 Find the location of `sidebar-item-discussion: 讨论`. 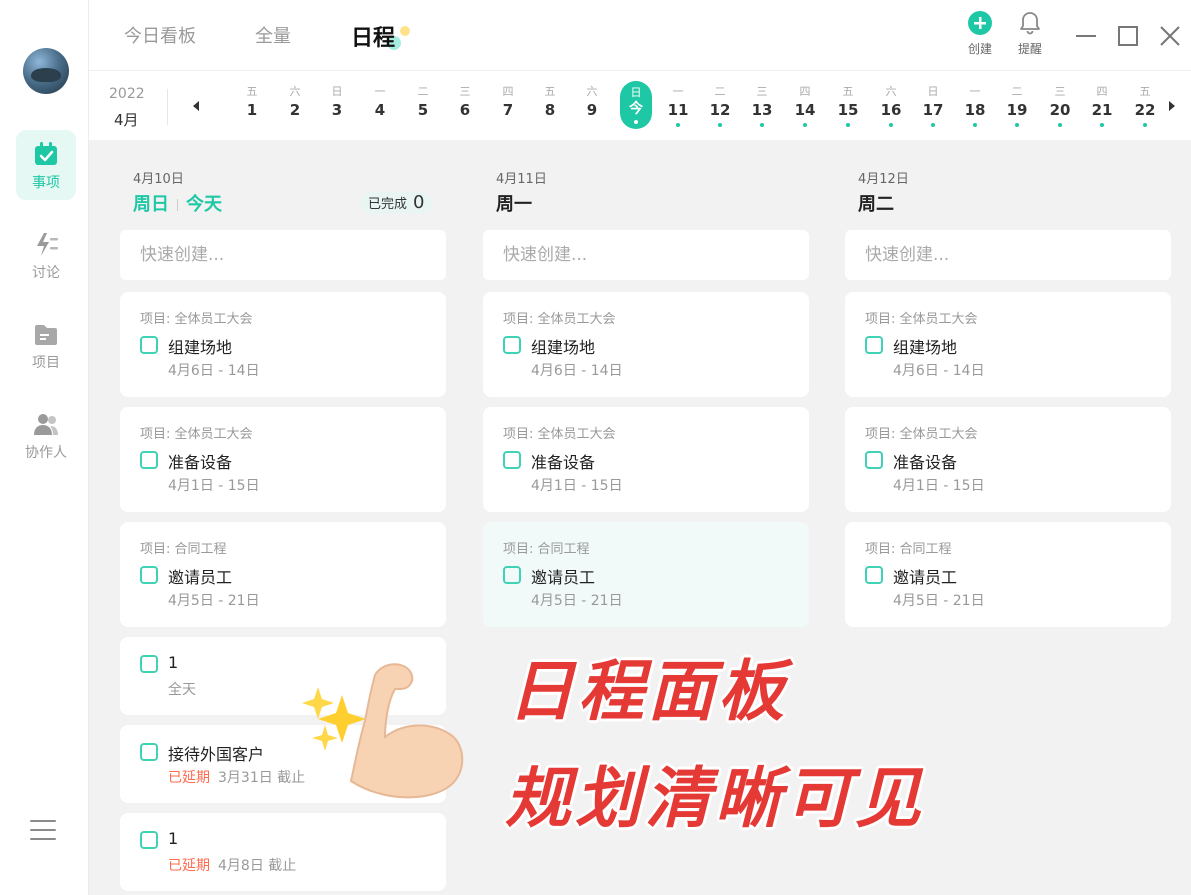

sidebar-item-discussion: 讨论 is located at coordinates (46, 255).